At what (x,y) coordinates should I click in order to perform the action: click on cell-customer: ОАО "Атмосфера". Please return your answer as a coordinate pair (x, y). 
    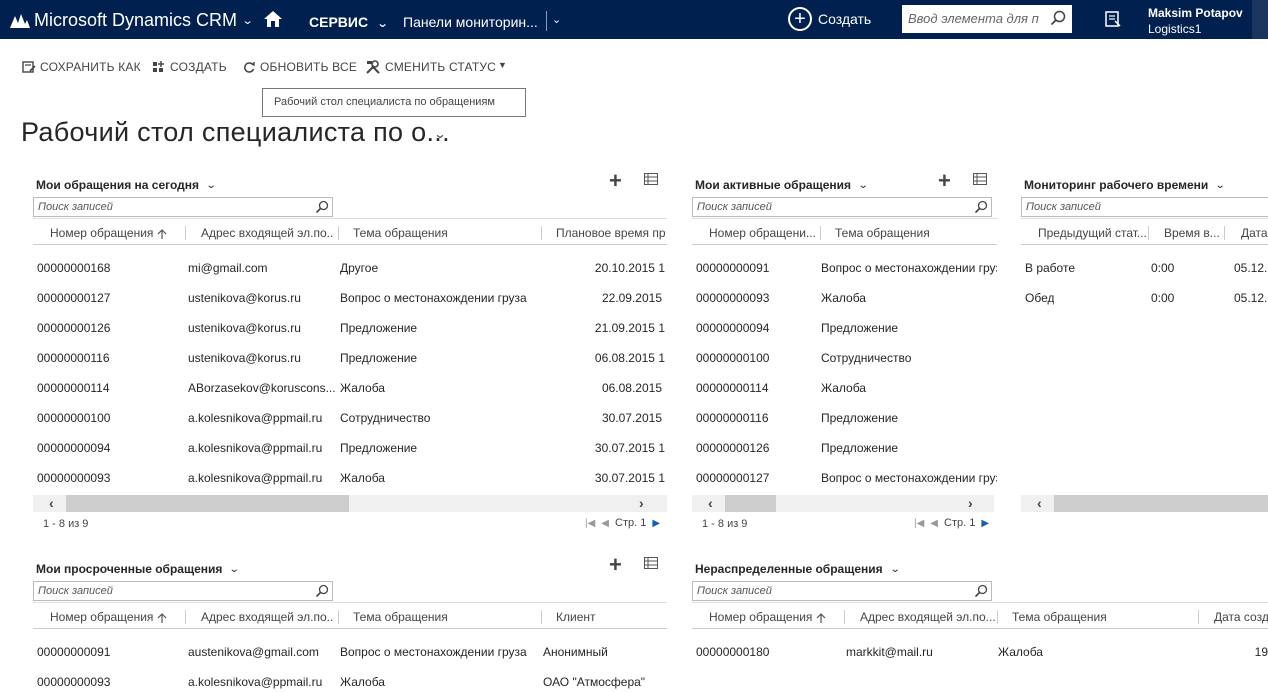
    Looking at the image, I should click on (605, 682).